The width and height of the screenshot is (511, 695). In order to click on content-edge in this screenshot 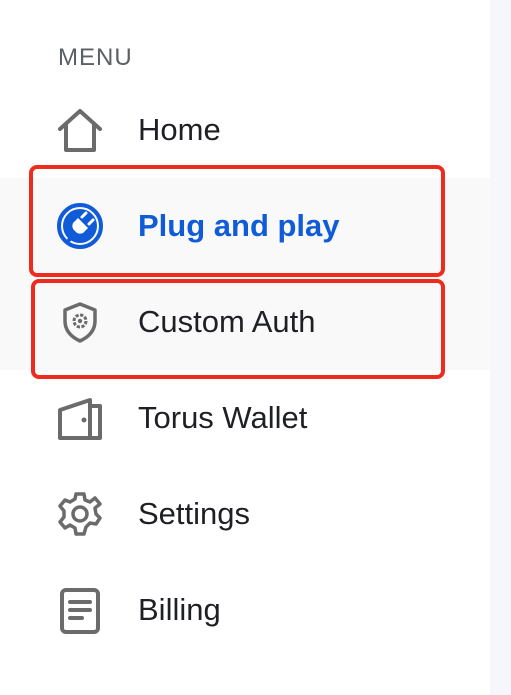, I will do `click(500, 347)`.